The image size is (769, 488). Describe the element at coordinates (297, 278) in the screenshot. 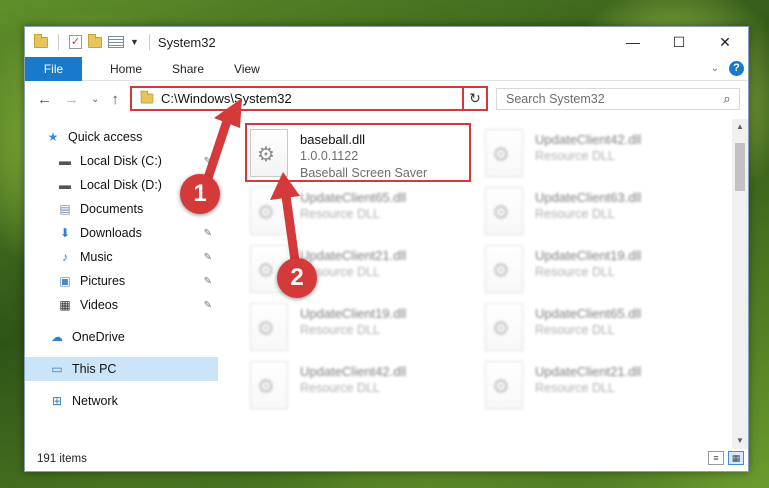

I see `step-badge-2: 2` at that location.